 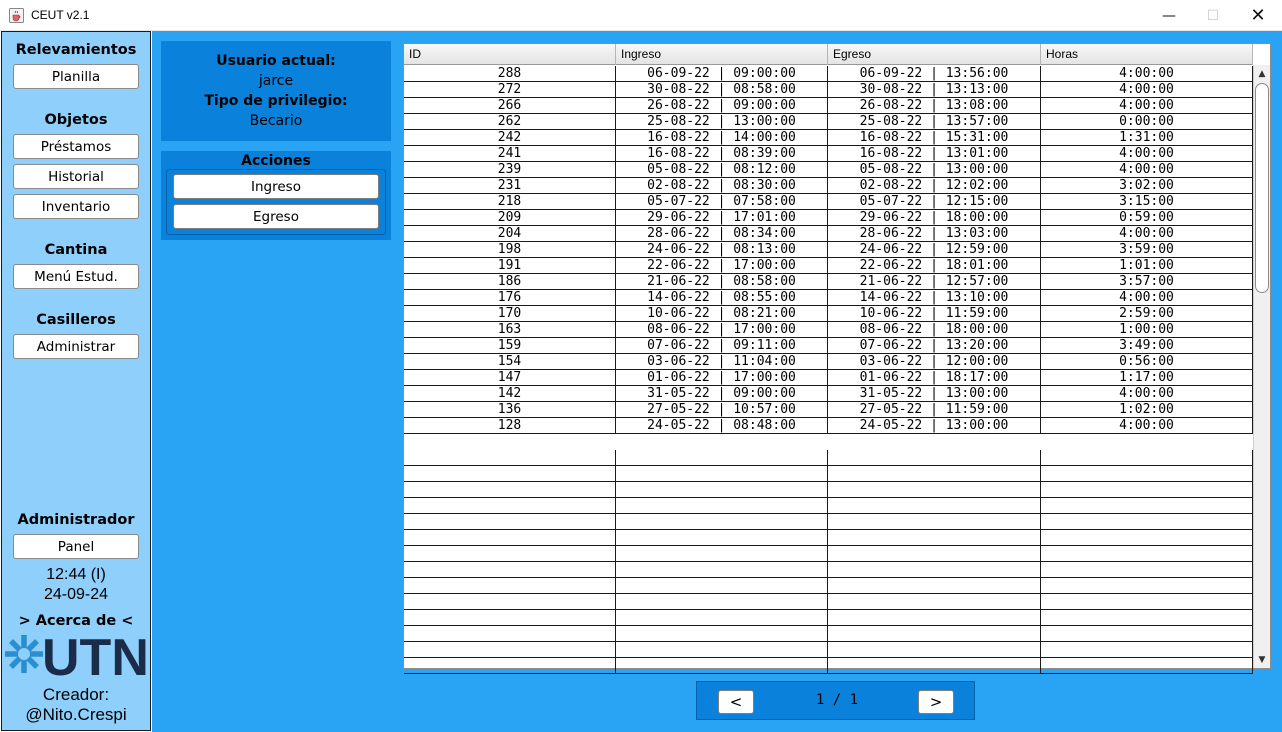 I want to click on cell-id: 288, so click(x=510, y=73).